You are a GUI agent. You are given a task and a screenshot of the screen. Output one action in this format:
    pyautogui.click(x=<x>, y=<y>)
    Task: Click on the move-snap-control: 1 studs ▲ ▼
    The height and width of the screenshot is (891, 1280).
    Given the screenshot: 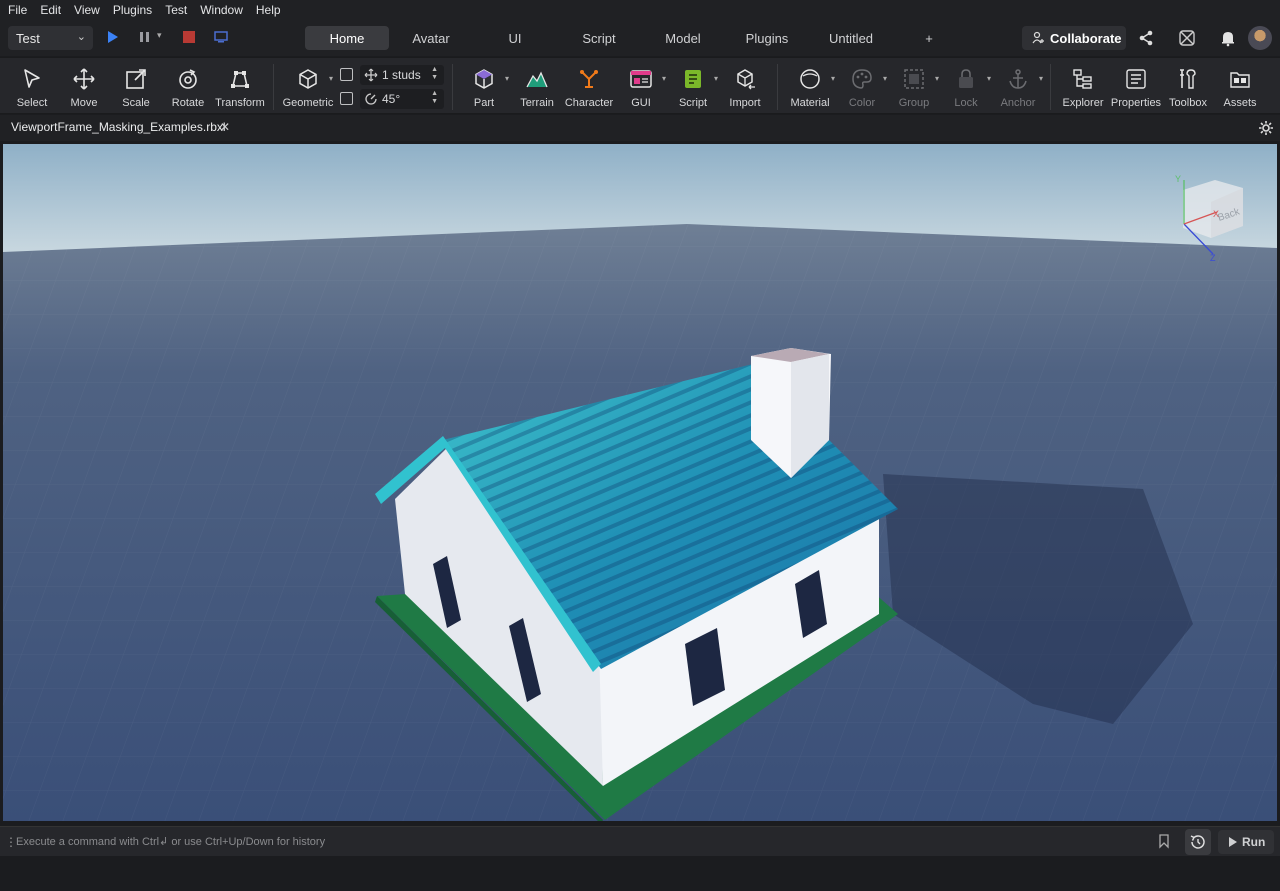 What is the action you would take?
    pyautogui.click(x=392, y=75)
    